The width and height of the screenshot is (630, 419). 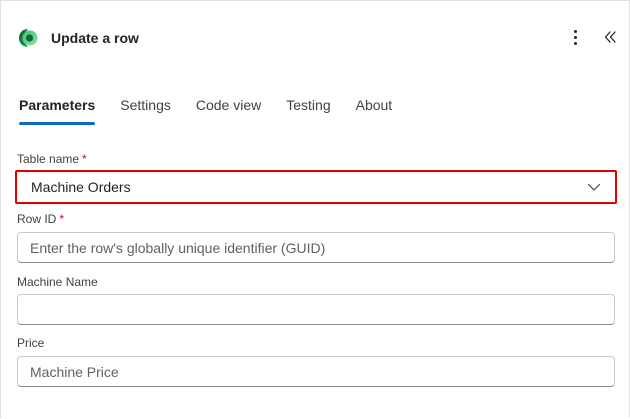 What do you see at coordinates (316, 371) in the screenshot?
I see `price-input: Machine Price` at bounding box center [316, 371].